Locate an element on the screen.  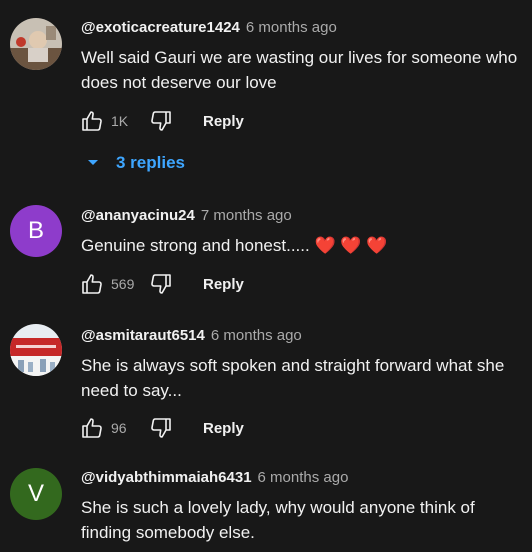
comment-actions: 569 Reply is located at coordinates (161, 284).